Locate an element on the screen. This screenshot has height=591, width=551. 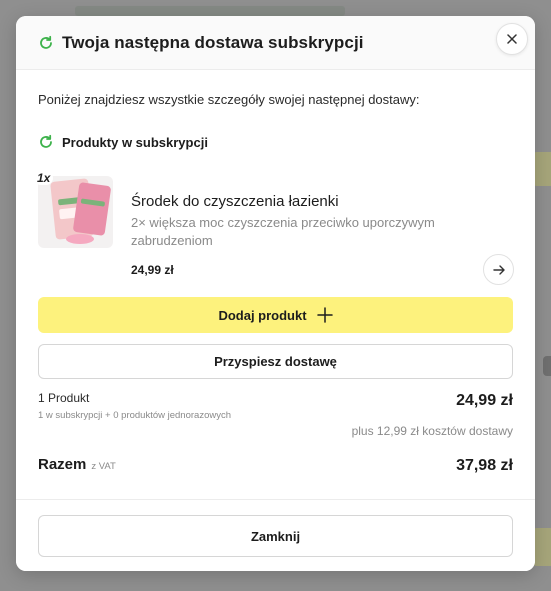
quantity-badge: 1x is located at coordinates (44, 178).